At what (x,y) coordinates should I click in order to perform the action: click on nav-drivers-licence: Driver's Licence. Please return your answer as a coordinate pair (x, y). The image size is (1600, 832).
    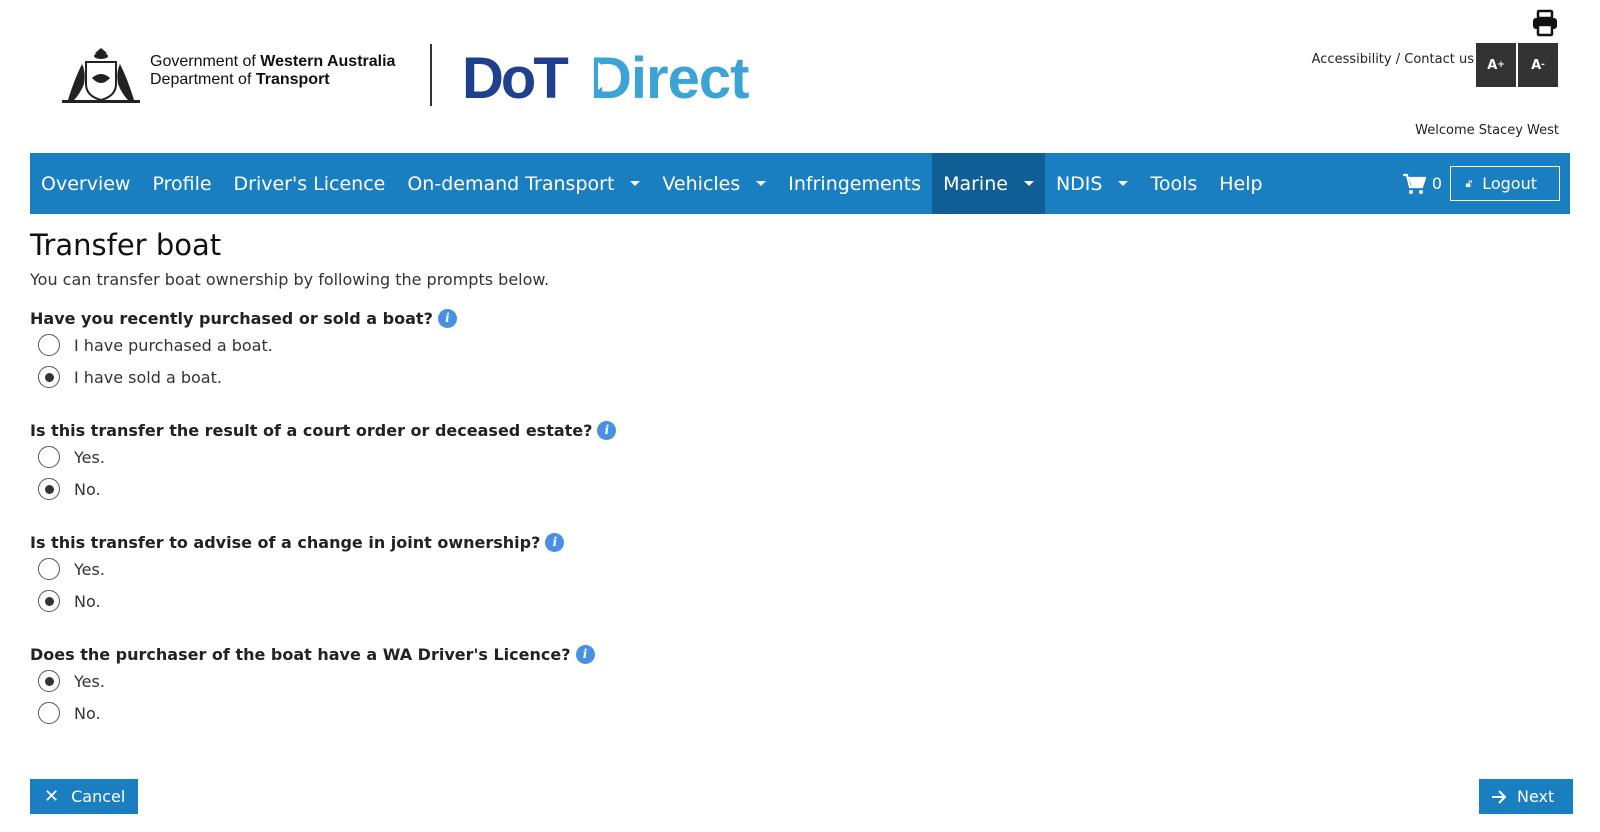
    Looking at the image, I should click on (310, 183).